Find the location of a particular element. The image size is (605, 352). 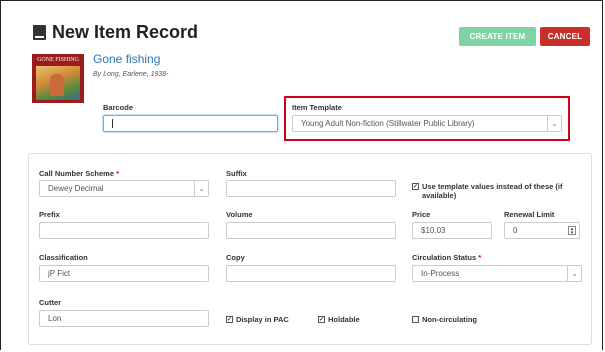

checkbox-unchecked-icon is located at coordinates (415, 319).